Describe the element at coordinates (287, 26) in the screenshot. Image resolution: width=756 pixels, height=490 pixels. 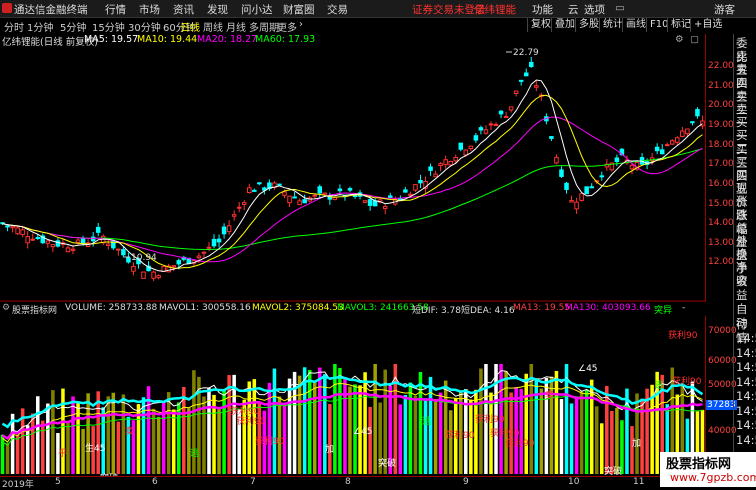
I see `period-more: 更多` at that location.